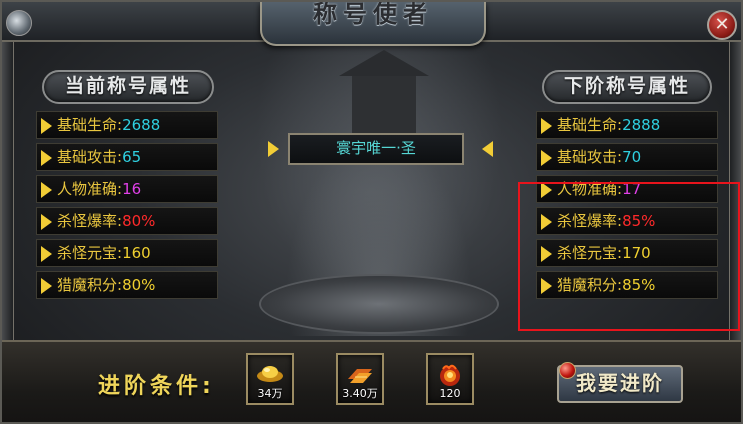 The width and height of the screenshot is (743, 424). What do you see at coordinates (141, 125) in the screenshot?
I see `attr-value: 2688` at bounding box center [141, 125].